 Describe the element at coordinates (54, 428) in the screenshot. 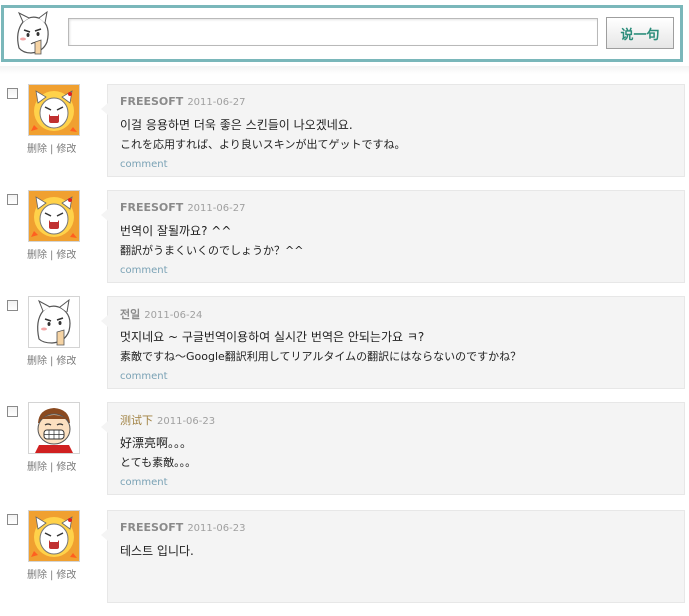

I see `grinning-face-avatar` at that location.